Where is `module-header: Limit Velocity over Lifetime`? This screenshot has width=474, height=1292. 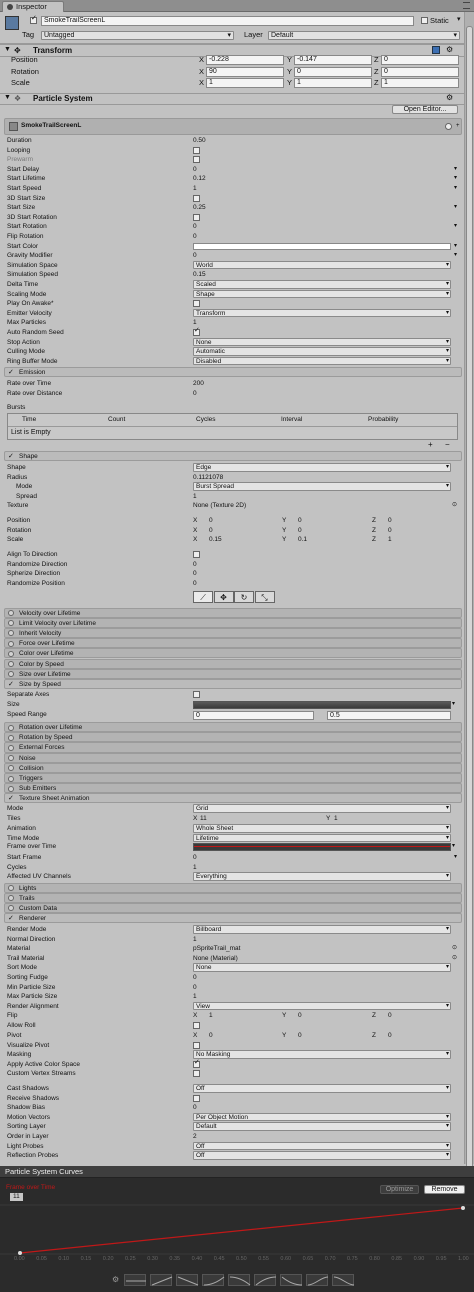 module-header: Limit Velocity over Lifetime is located at coordinates (233, 622).